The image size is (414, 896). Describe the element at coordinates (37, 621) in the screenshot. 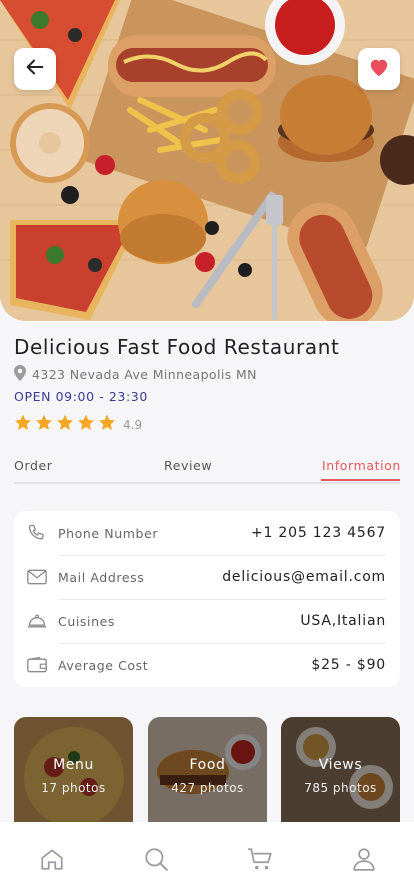

I see `cloche-icon` at that location.